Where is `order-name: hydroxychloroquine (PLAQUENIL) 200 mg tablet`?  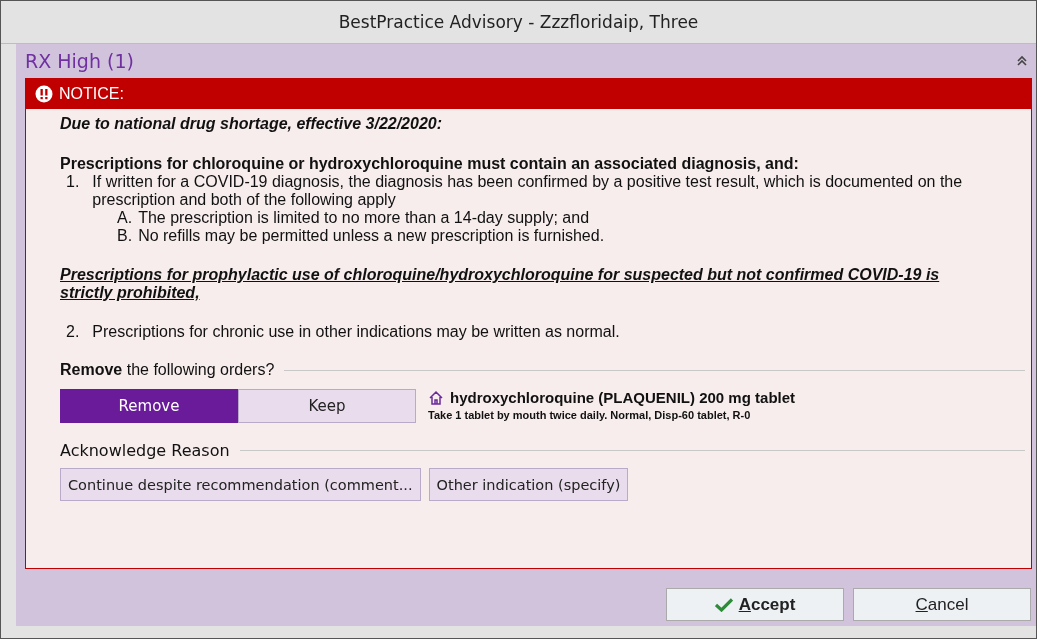 order-name: hydroxychloroquine (PLAQUENIL) 200 mg tablet is located at coordinates (623, 397).